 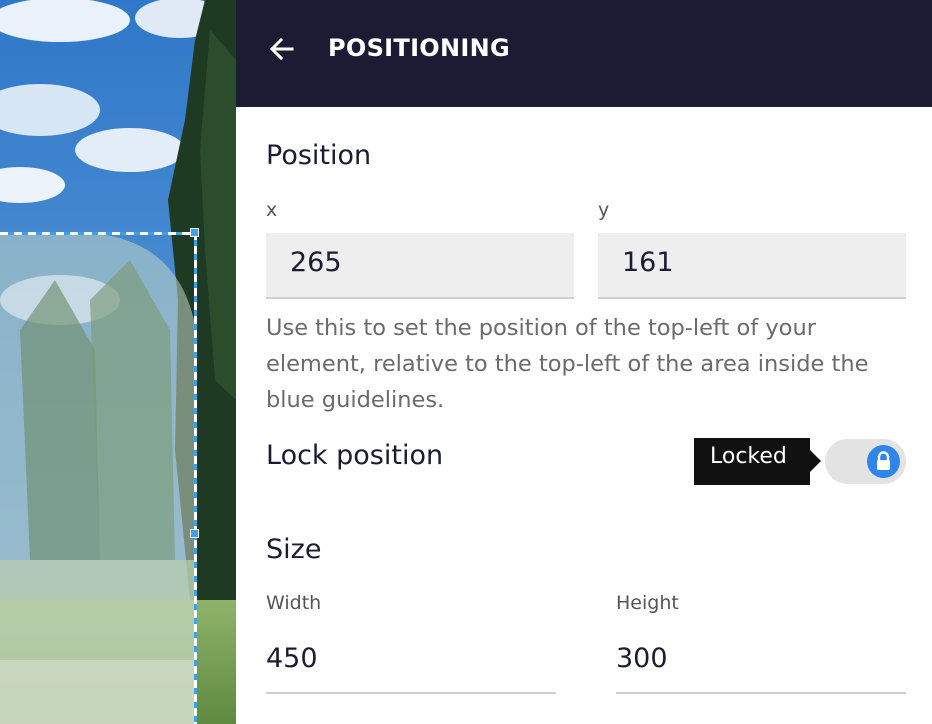 I want to click on lock-icon, so click(x=883, y=460).